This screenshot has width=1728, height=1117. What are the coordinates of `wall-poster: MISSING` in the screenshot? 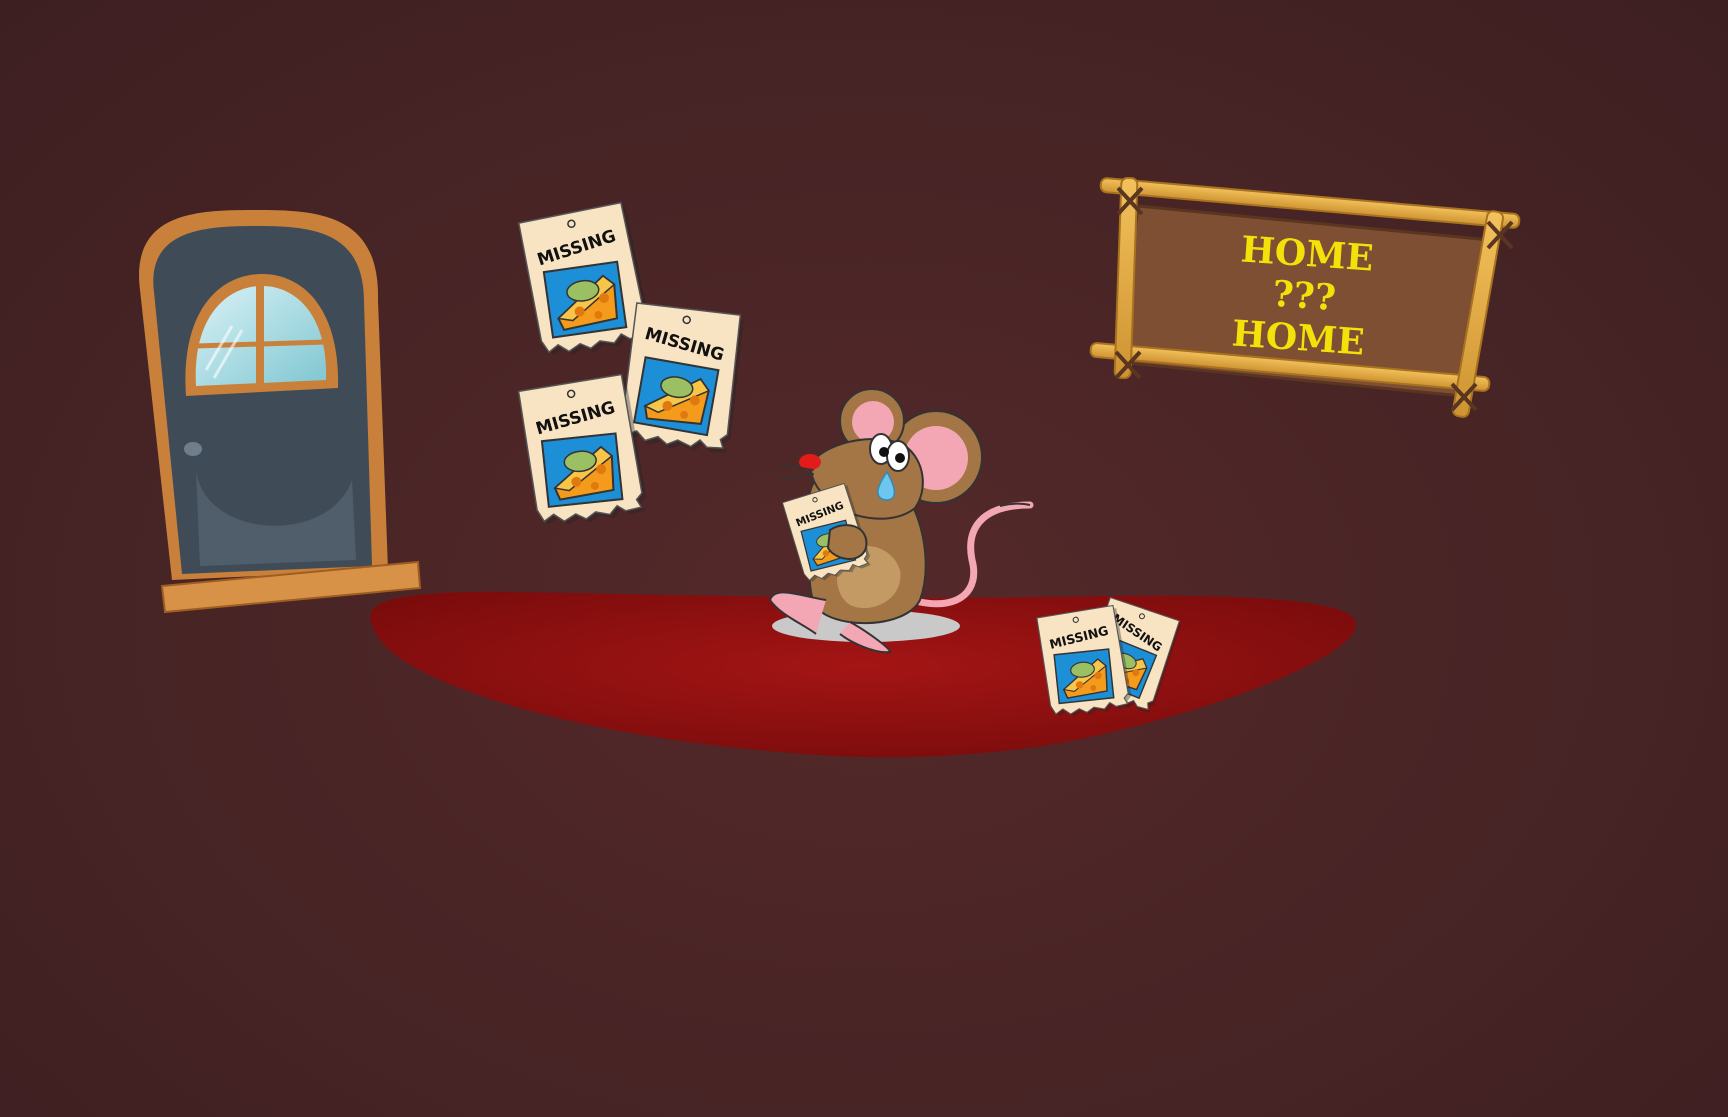 It's located at (583, 451).